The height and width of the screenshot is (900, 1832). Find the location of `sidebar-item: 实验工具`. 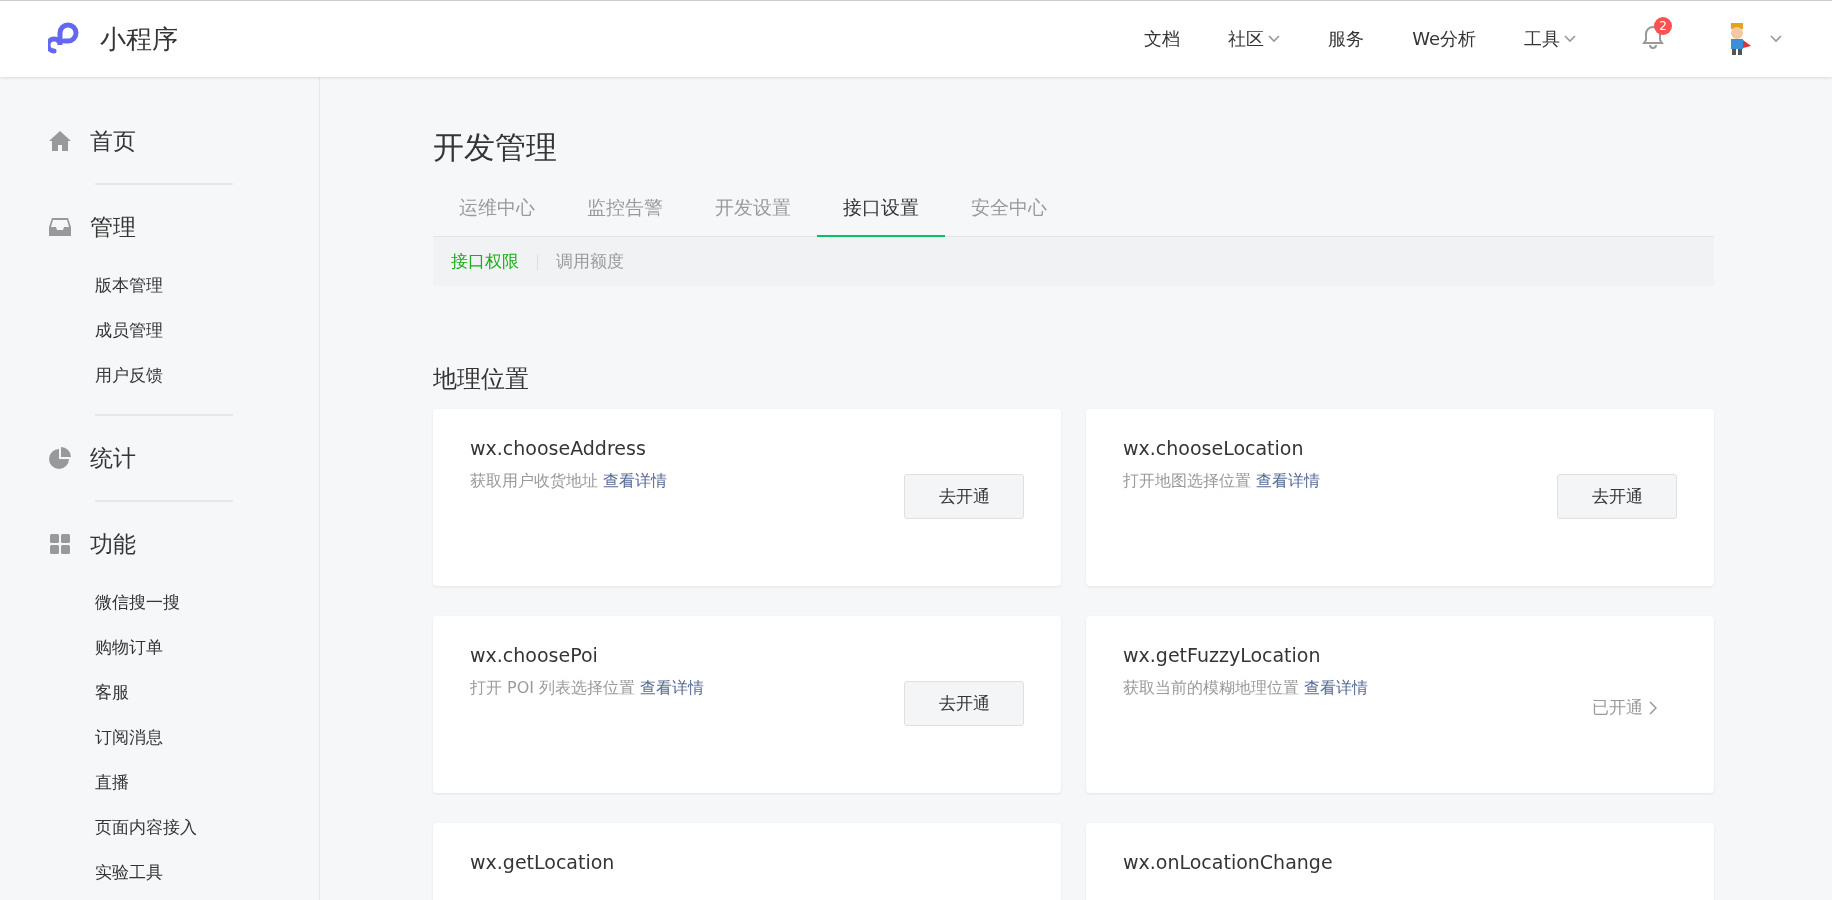

sidebar-item: 实验工具 is located at coordinates (159, 872).